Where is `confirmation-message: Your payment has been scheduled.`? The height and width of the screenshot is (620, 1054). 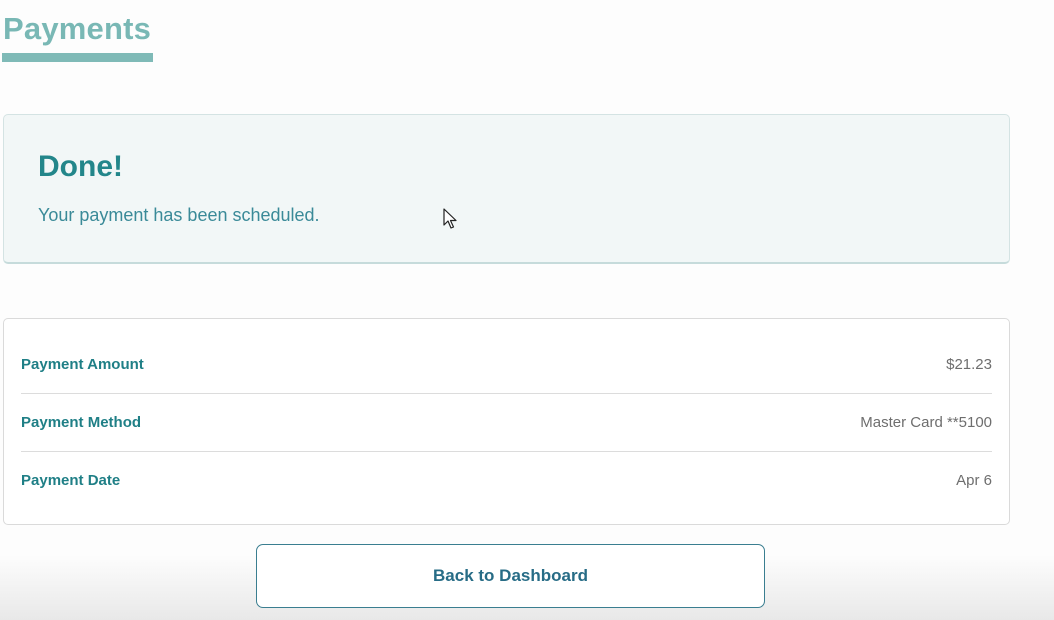 confirmation-message: Your payment has been scheduled. is located at coordinates (179, 215).